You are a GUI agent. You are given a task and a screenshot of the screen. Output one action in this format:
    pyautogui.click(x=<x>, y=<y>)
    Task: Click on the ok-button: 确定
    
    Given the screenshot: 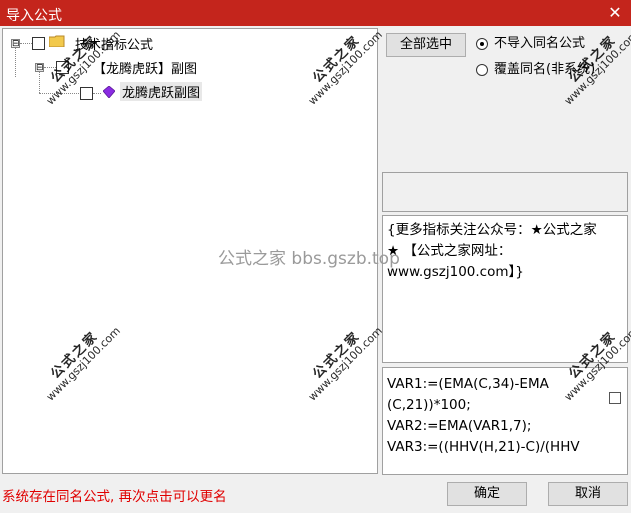 What is the action you would take?
    pyautogui.click(x=487, y=494)
    